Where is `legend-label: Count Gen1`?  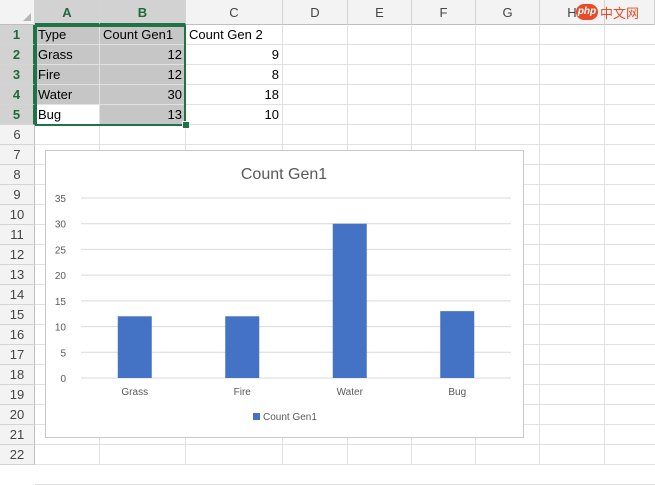 legend-label: Count Gen1 is located at coordinates (290, 417).